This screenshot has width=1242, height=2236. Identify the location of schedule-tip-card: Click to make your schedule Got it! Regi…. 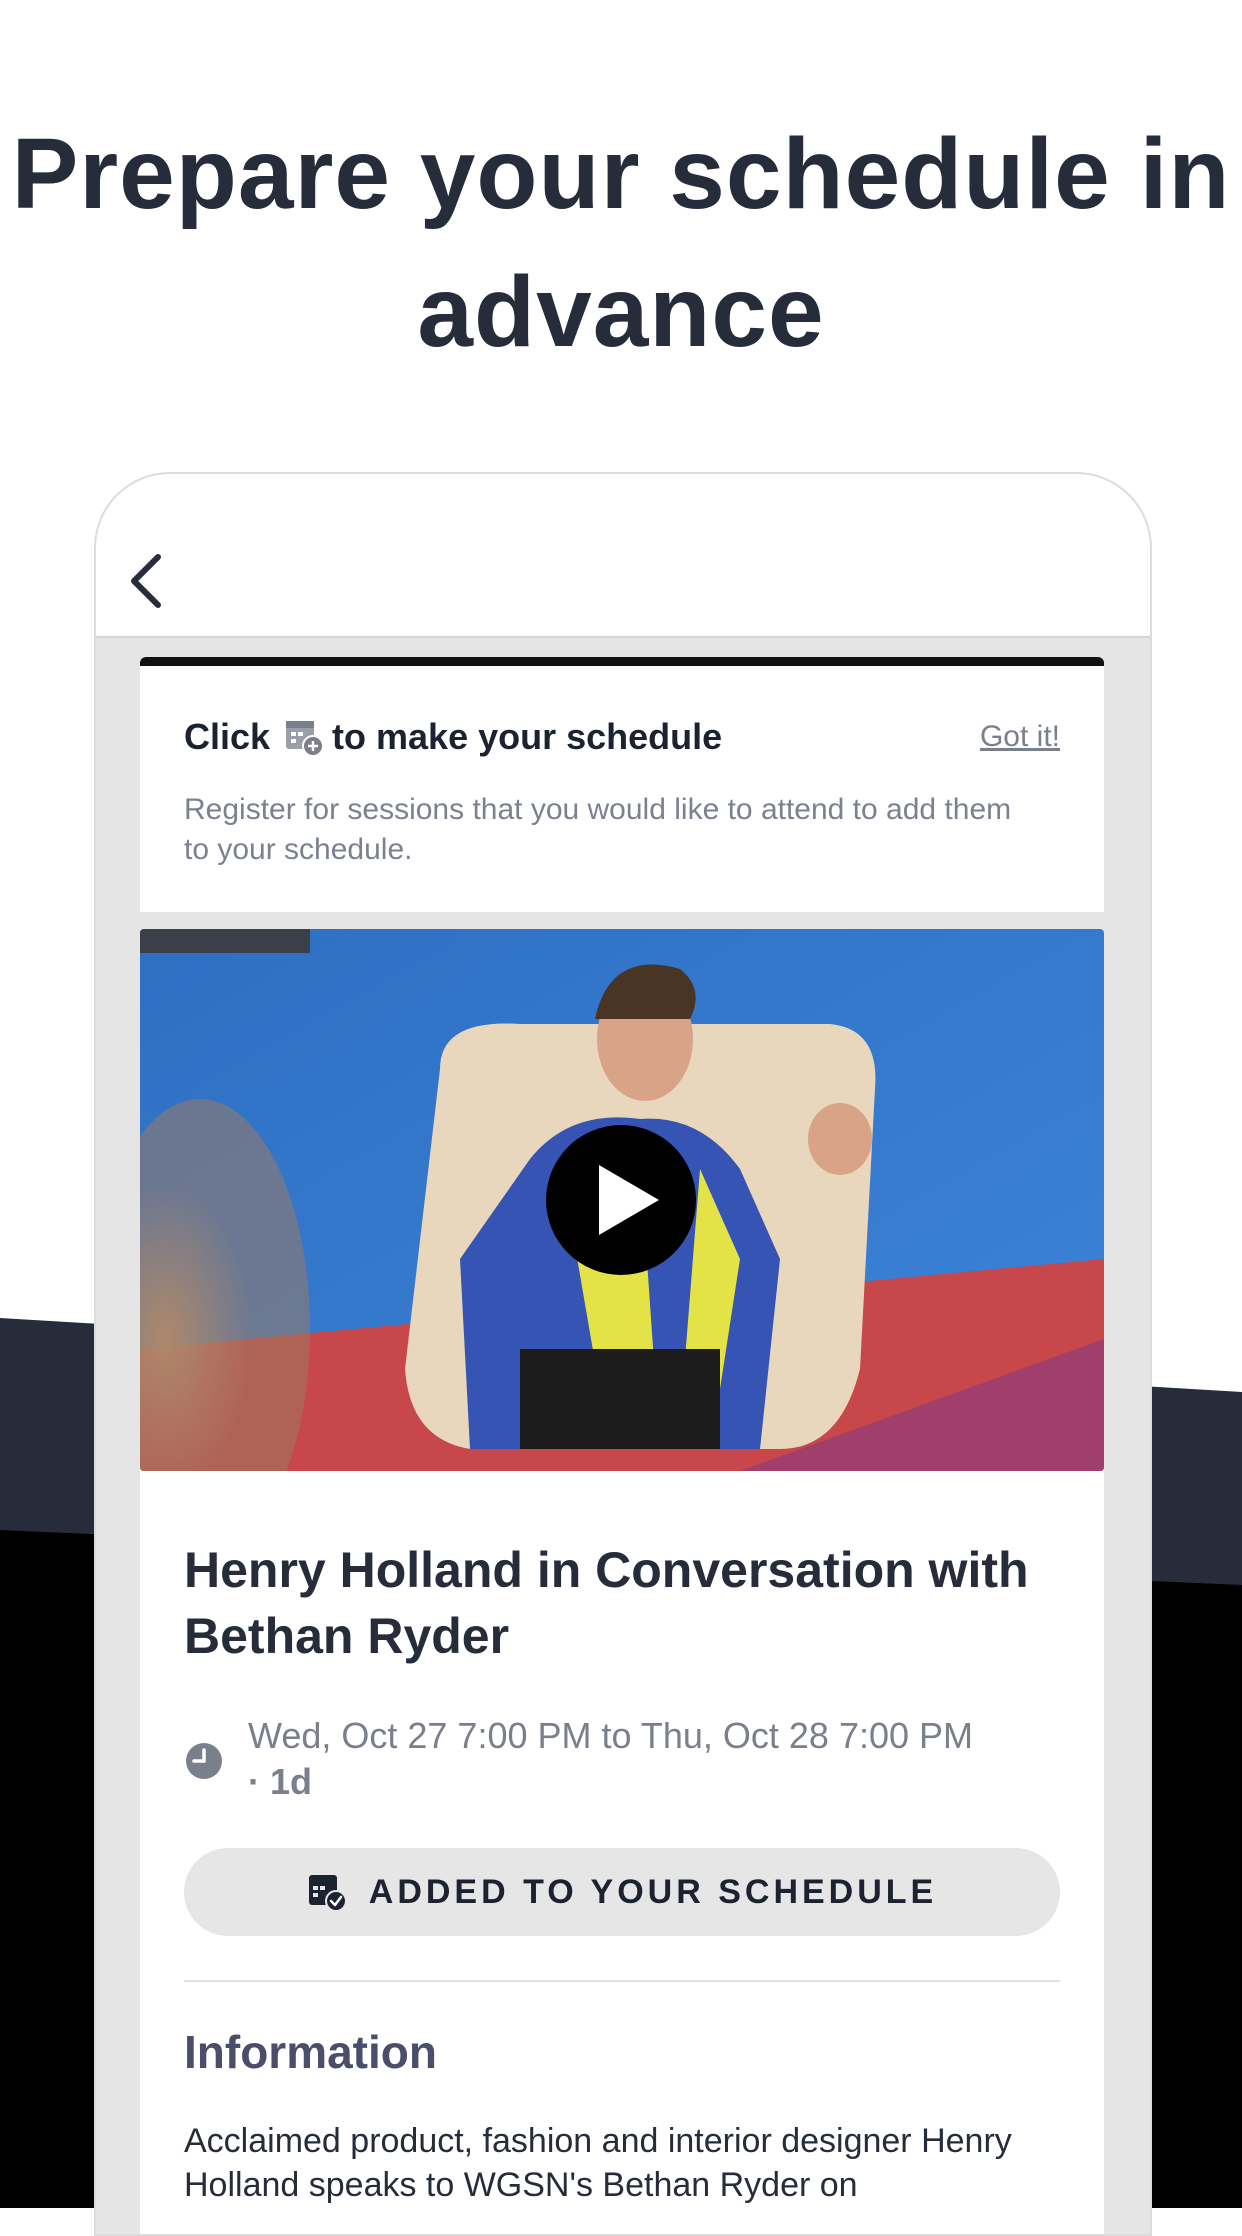
(622, 784).